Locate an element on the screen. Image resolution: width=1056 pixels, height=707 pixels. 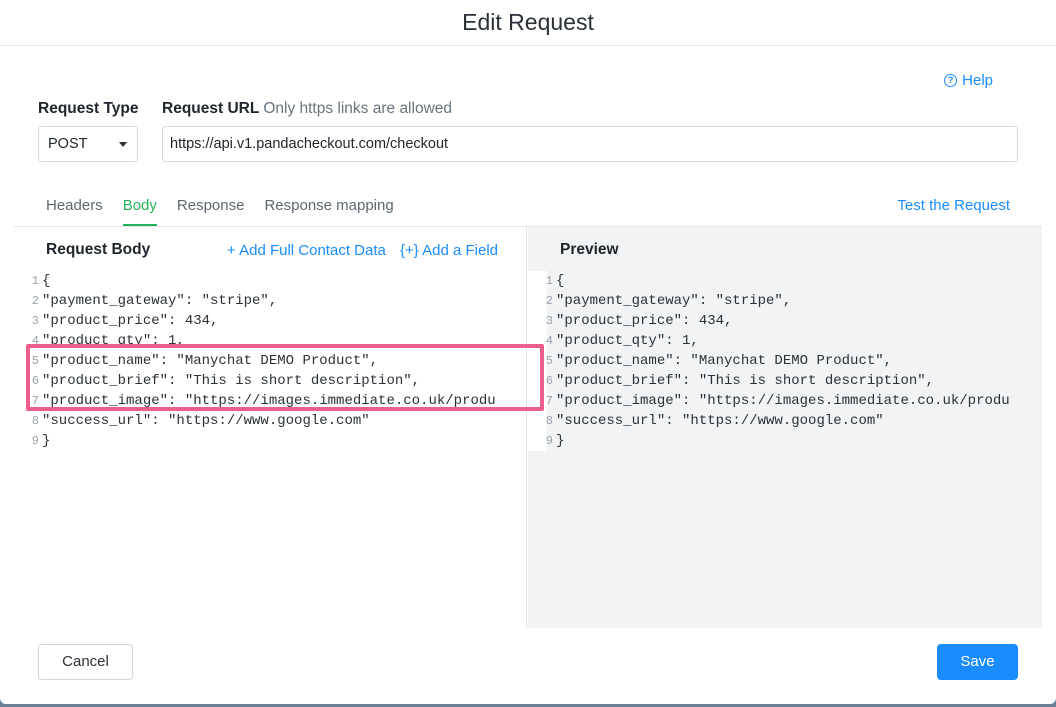
request-type-value: POST is located at coordinates (68, 144).